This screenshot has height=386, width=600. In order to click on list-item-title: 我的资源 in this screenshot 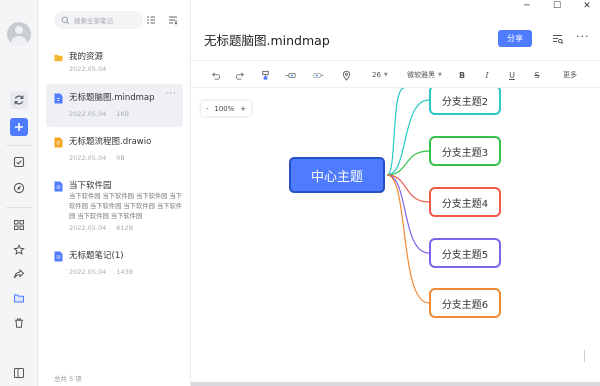, I will do `click(86, 57)`.